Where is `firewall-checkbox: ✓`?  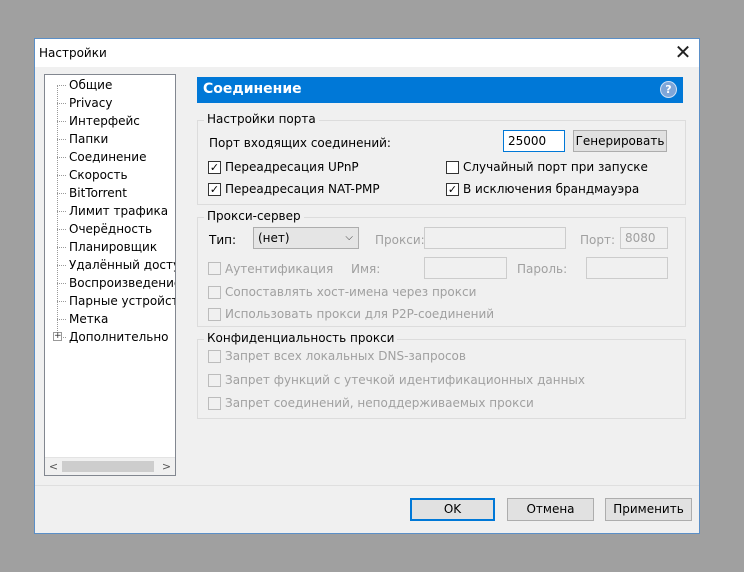
firewall-checkbox: ✓ is located at coordinates (452, 189).